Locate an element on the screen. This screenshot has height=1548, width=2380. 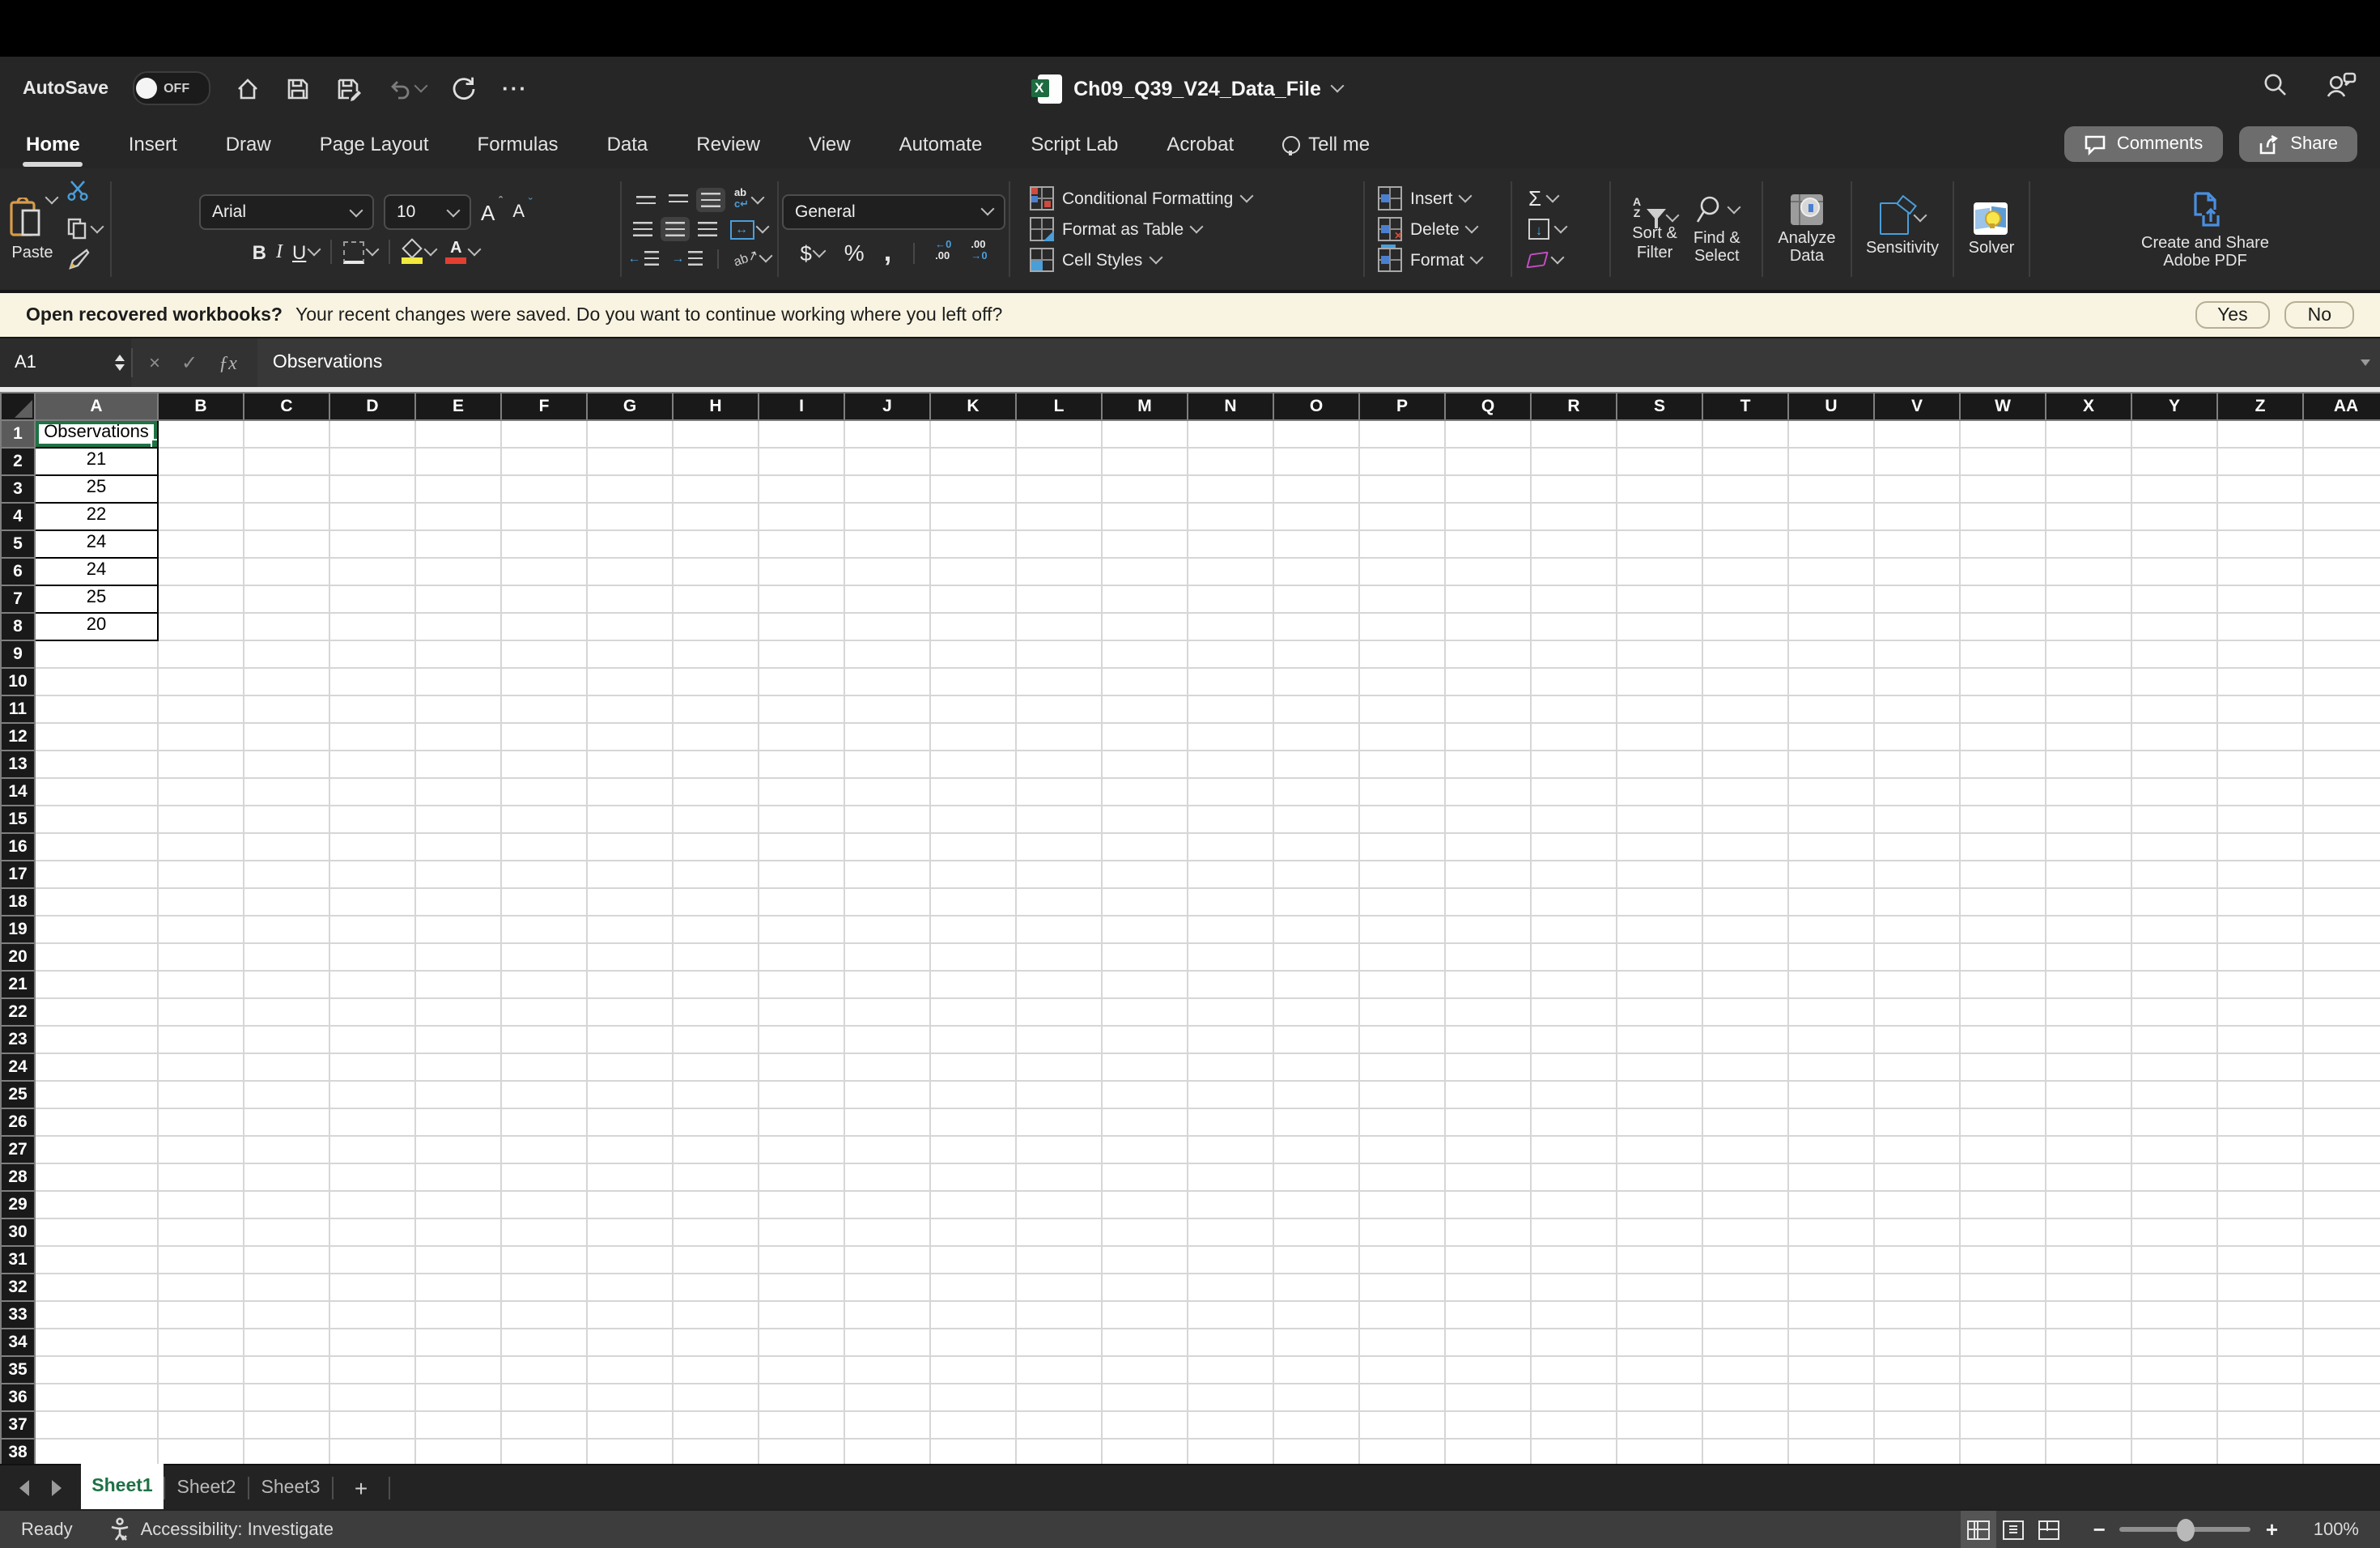
cell-X31 is located at coordinates (2088, 1259).